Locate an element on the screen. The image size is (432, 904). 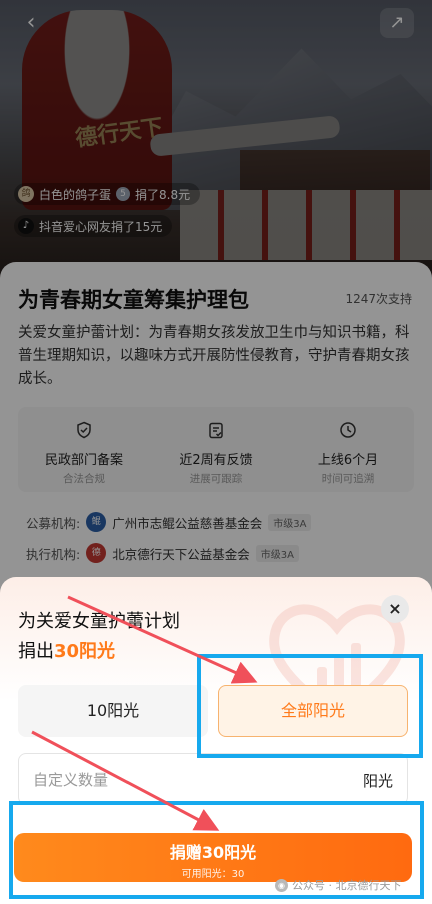
donate-button: 捐赠30阳光 可用阳光：30 is located at coordinates (213, 857).